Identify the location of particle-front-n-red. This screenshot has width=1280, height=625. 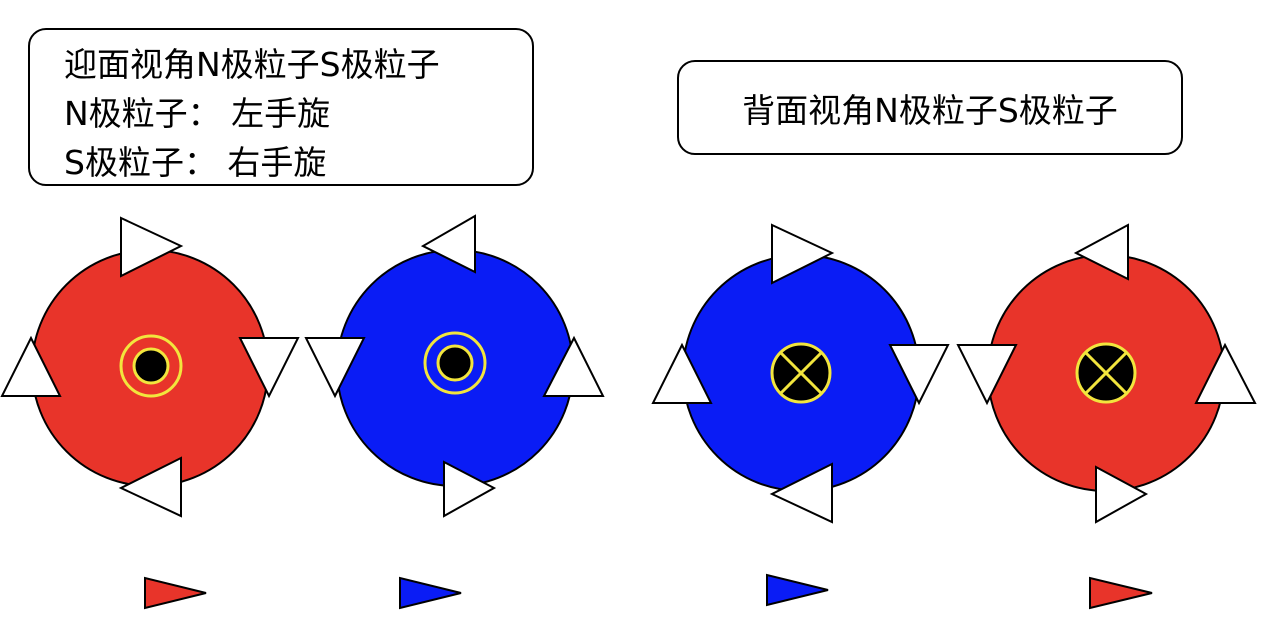
(150, 367).